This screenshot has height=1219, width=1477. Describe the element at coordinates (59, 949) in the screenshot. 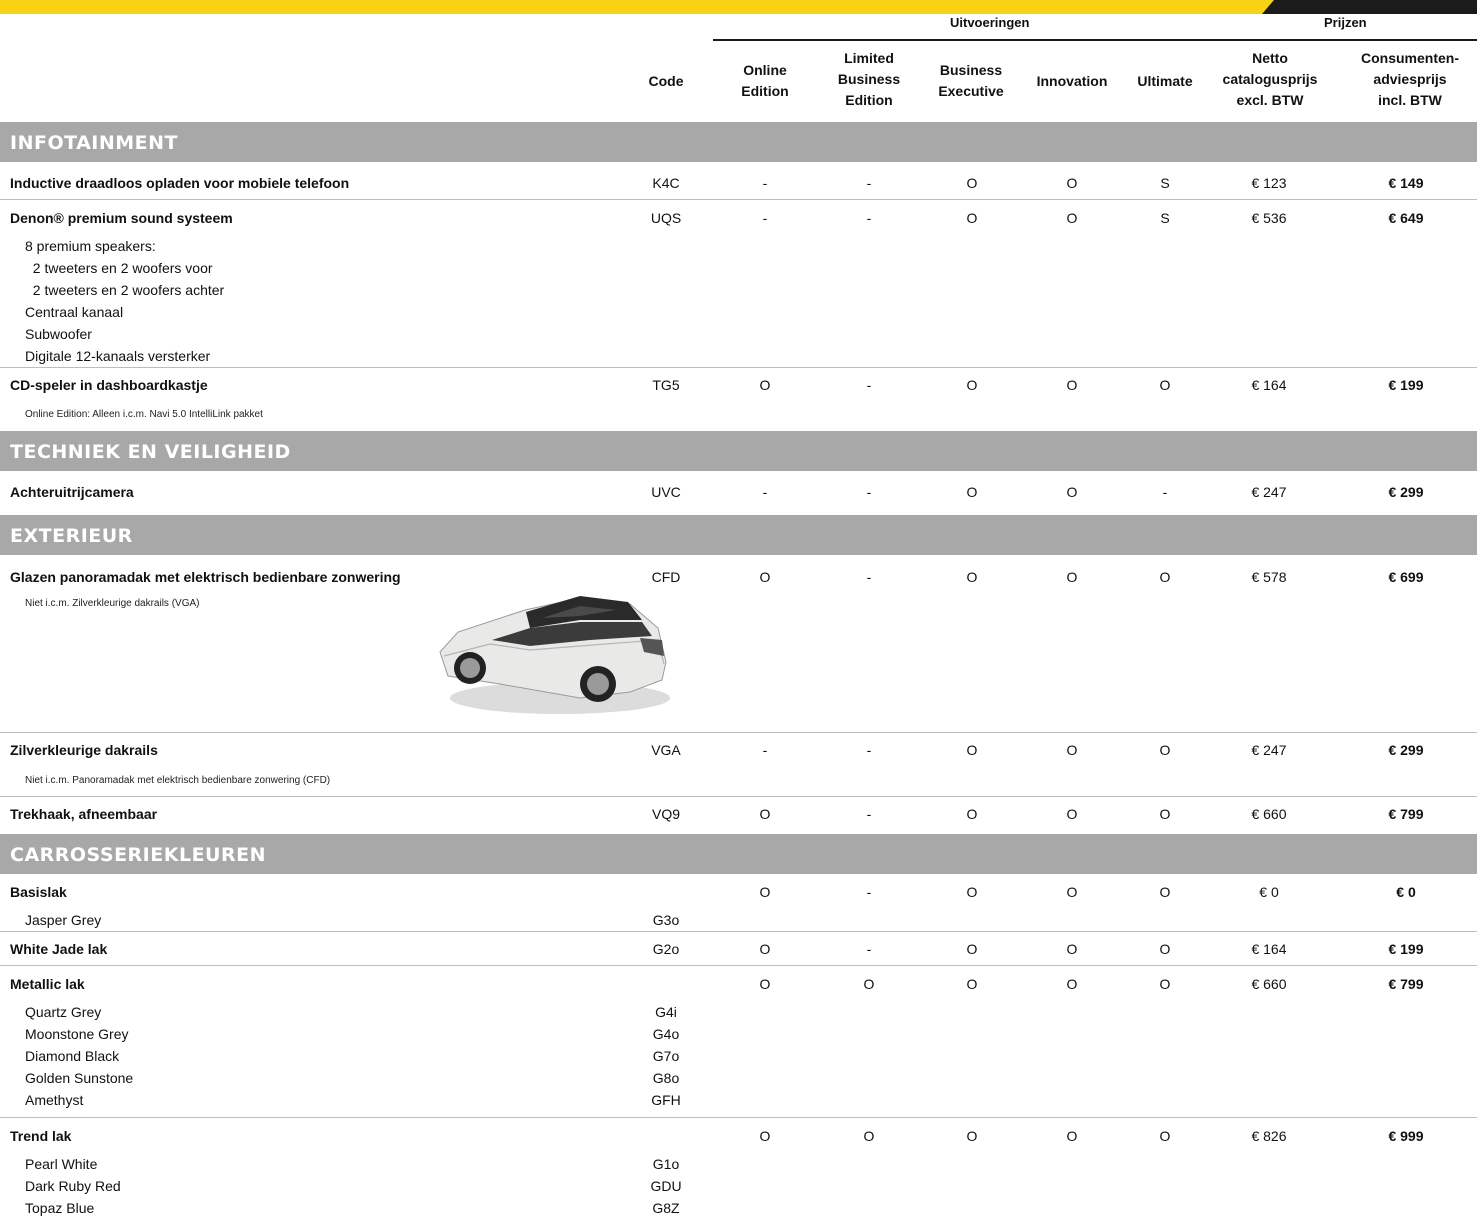

I see `row-label: White Jade lak` at that location.